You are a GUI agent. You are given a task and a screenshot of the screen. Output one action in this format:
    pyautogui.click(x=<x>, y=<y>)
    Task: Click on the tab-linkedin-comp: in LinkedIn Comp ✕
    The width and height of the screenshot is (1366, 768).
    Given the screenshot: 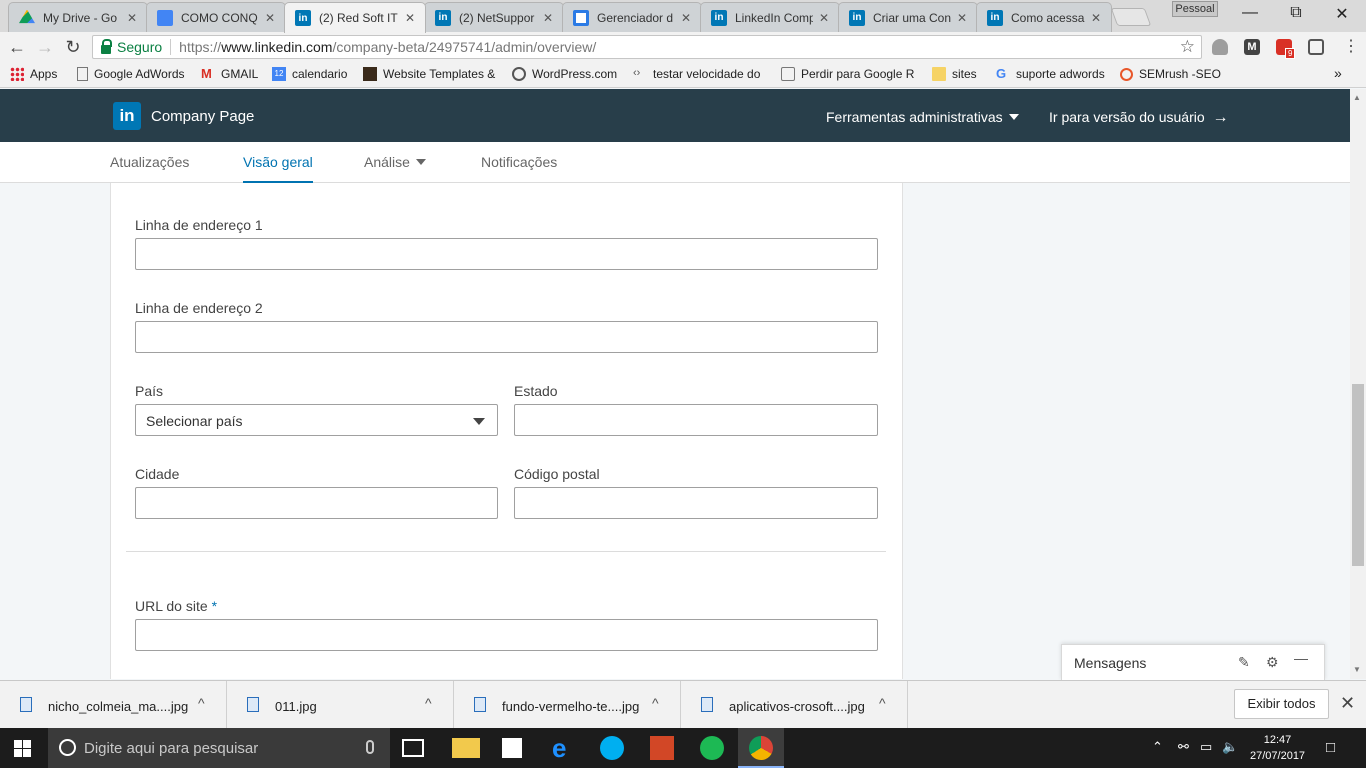 What is the action you would take?
    pyautogui.click(x=770, y=17)
    